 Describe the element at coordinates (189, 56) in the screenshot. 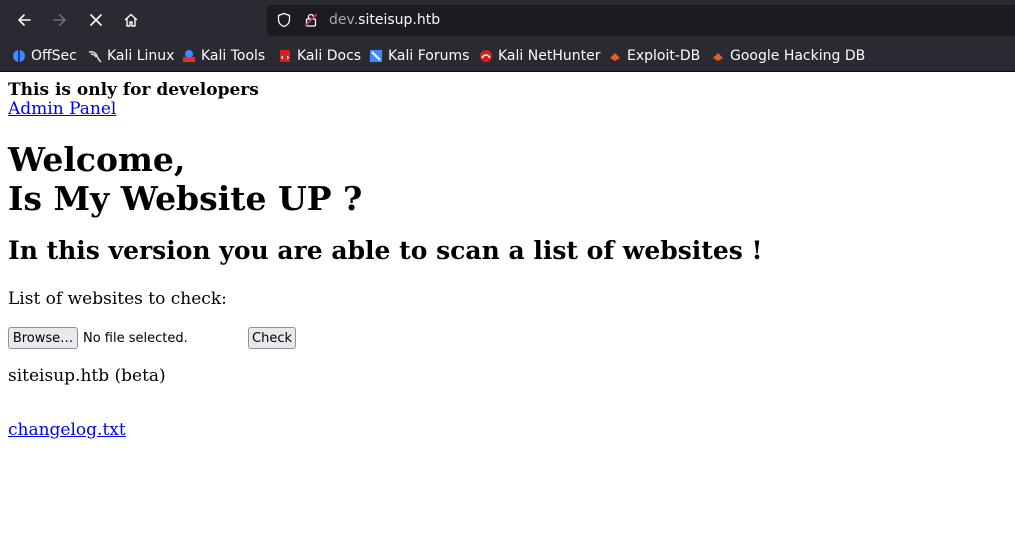

I see `kali-tools-icon` at that location.